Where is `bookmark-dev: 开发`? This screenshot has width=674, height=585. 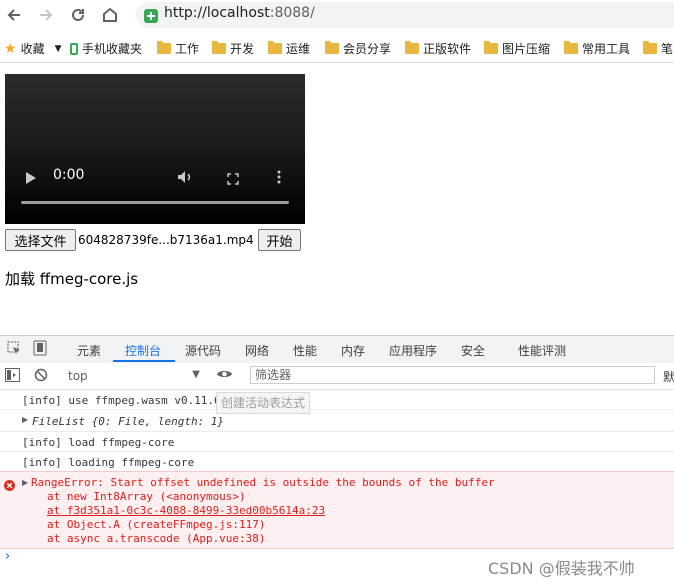
bookmark-dev: 开发 is located at coordinates (233, 48).